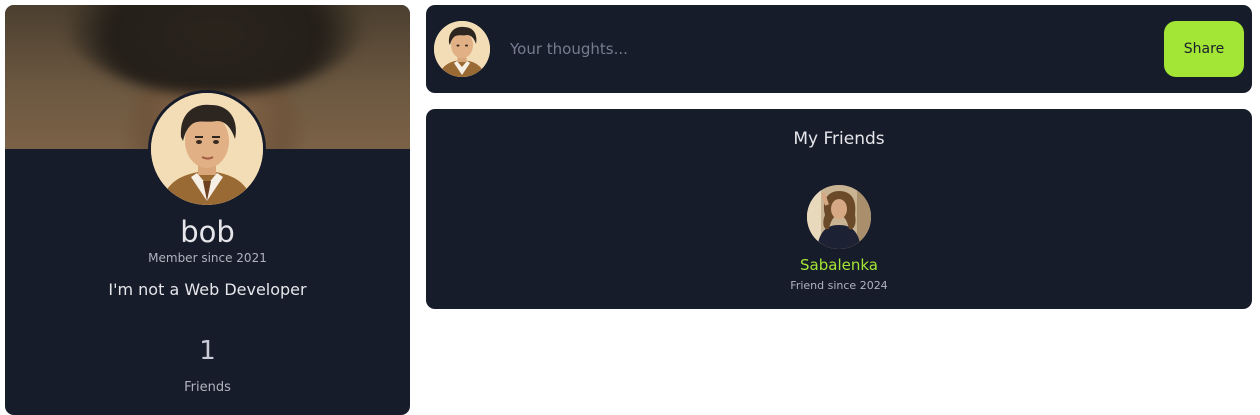 This screenshot has width=1260, height=415. I want to click on friend-avatar, so click(839, 217).